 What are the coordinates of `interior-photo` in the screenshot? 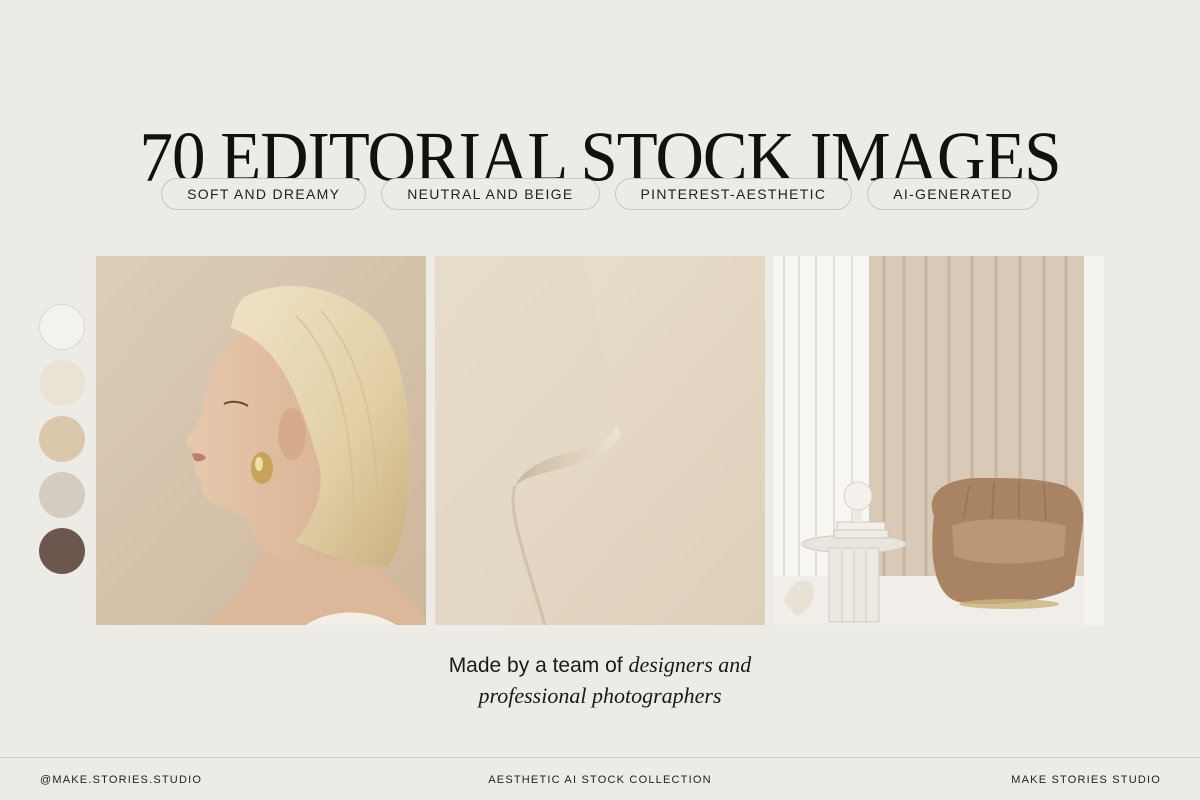 It's located at (939, 440).